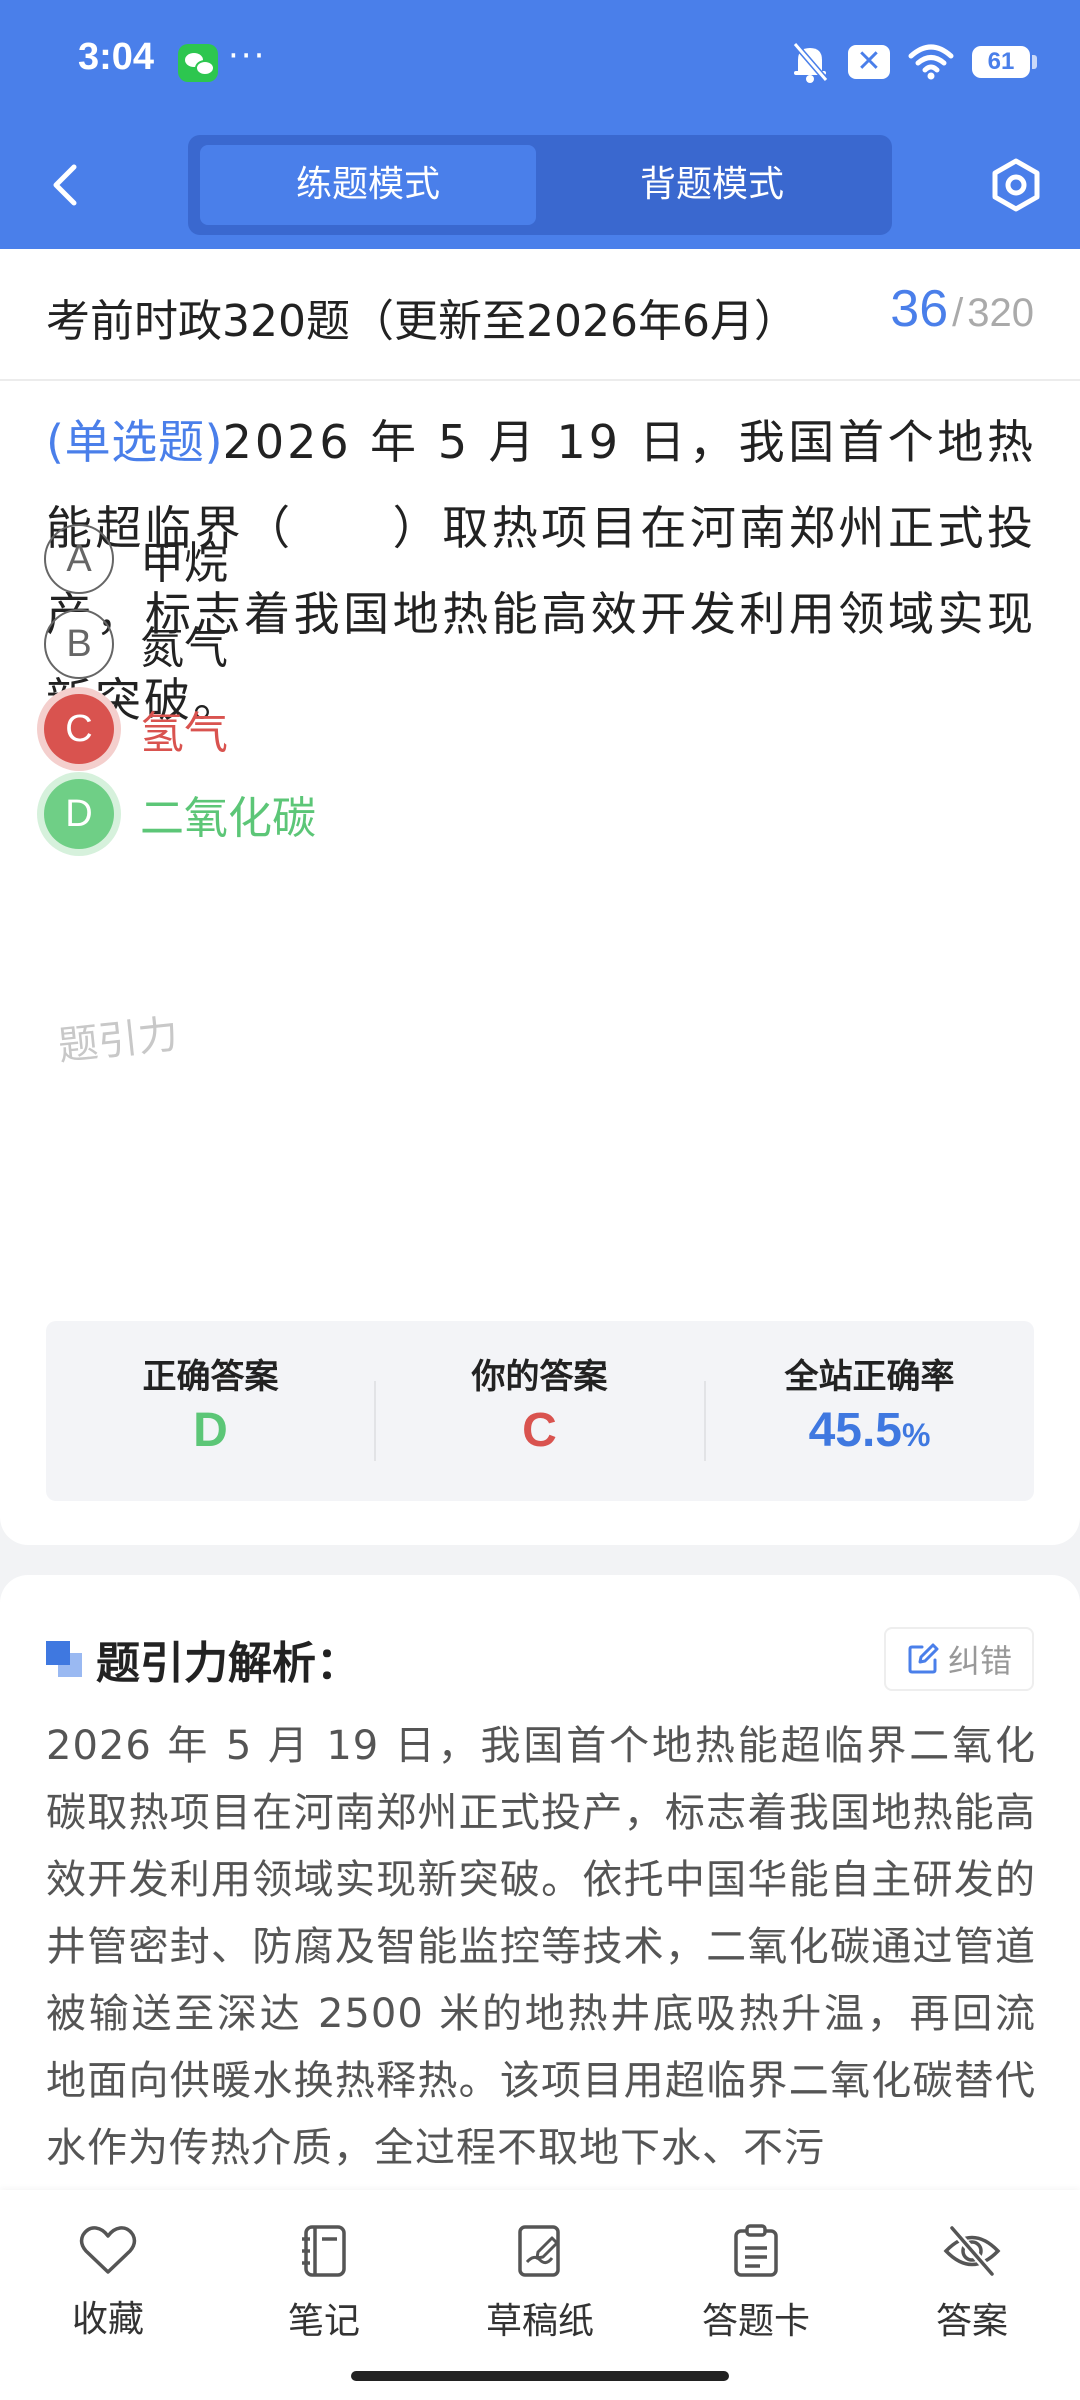  What do you see at coordinates (136, 729) in the screenshot?
I see `option-c: C 氢气` at bounding box center [136, 729].